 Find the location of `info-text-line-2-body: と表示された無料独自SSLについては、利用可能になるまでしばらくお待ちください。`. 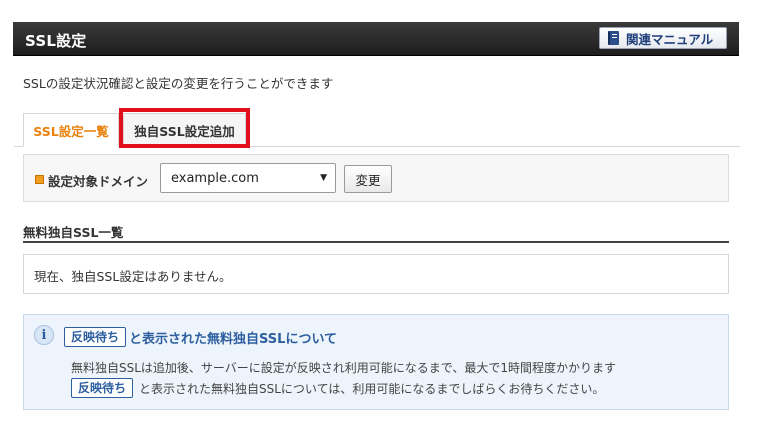

info-text-line-2-body: と表示された無料独自SSLについては、利用可能になるまでしばらくお待ちください。 is located at coordinates (372, 388).